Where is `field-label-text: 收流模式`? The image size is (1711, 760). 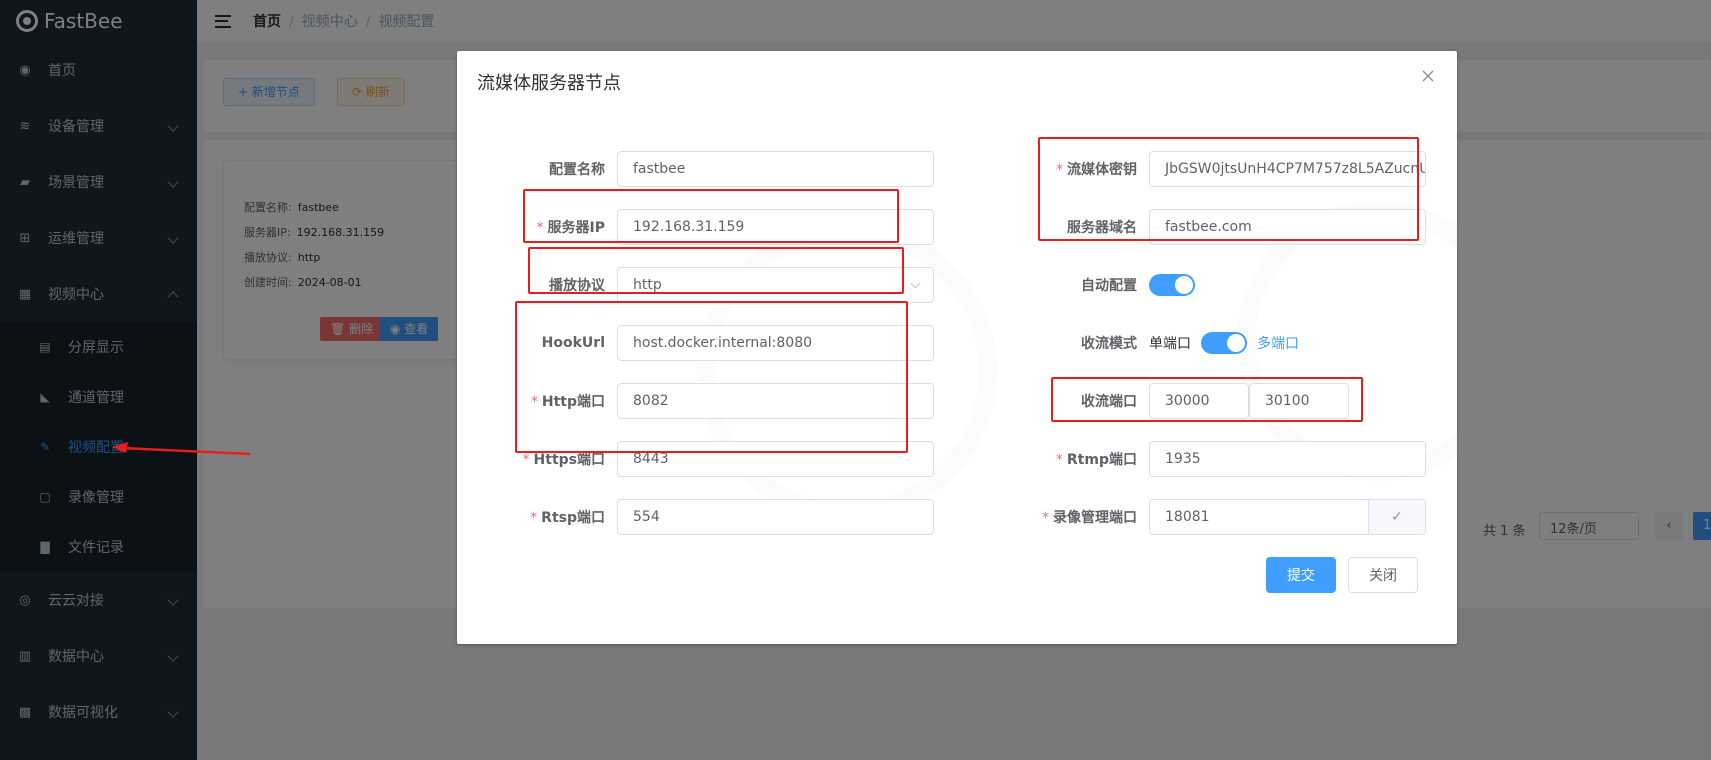
field-label-text: 收流模式 is located at coordinates (1109, 344).